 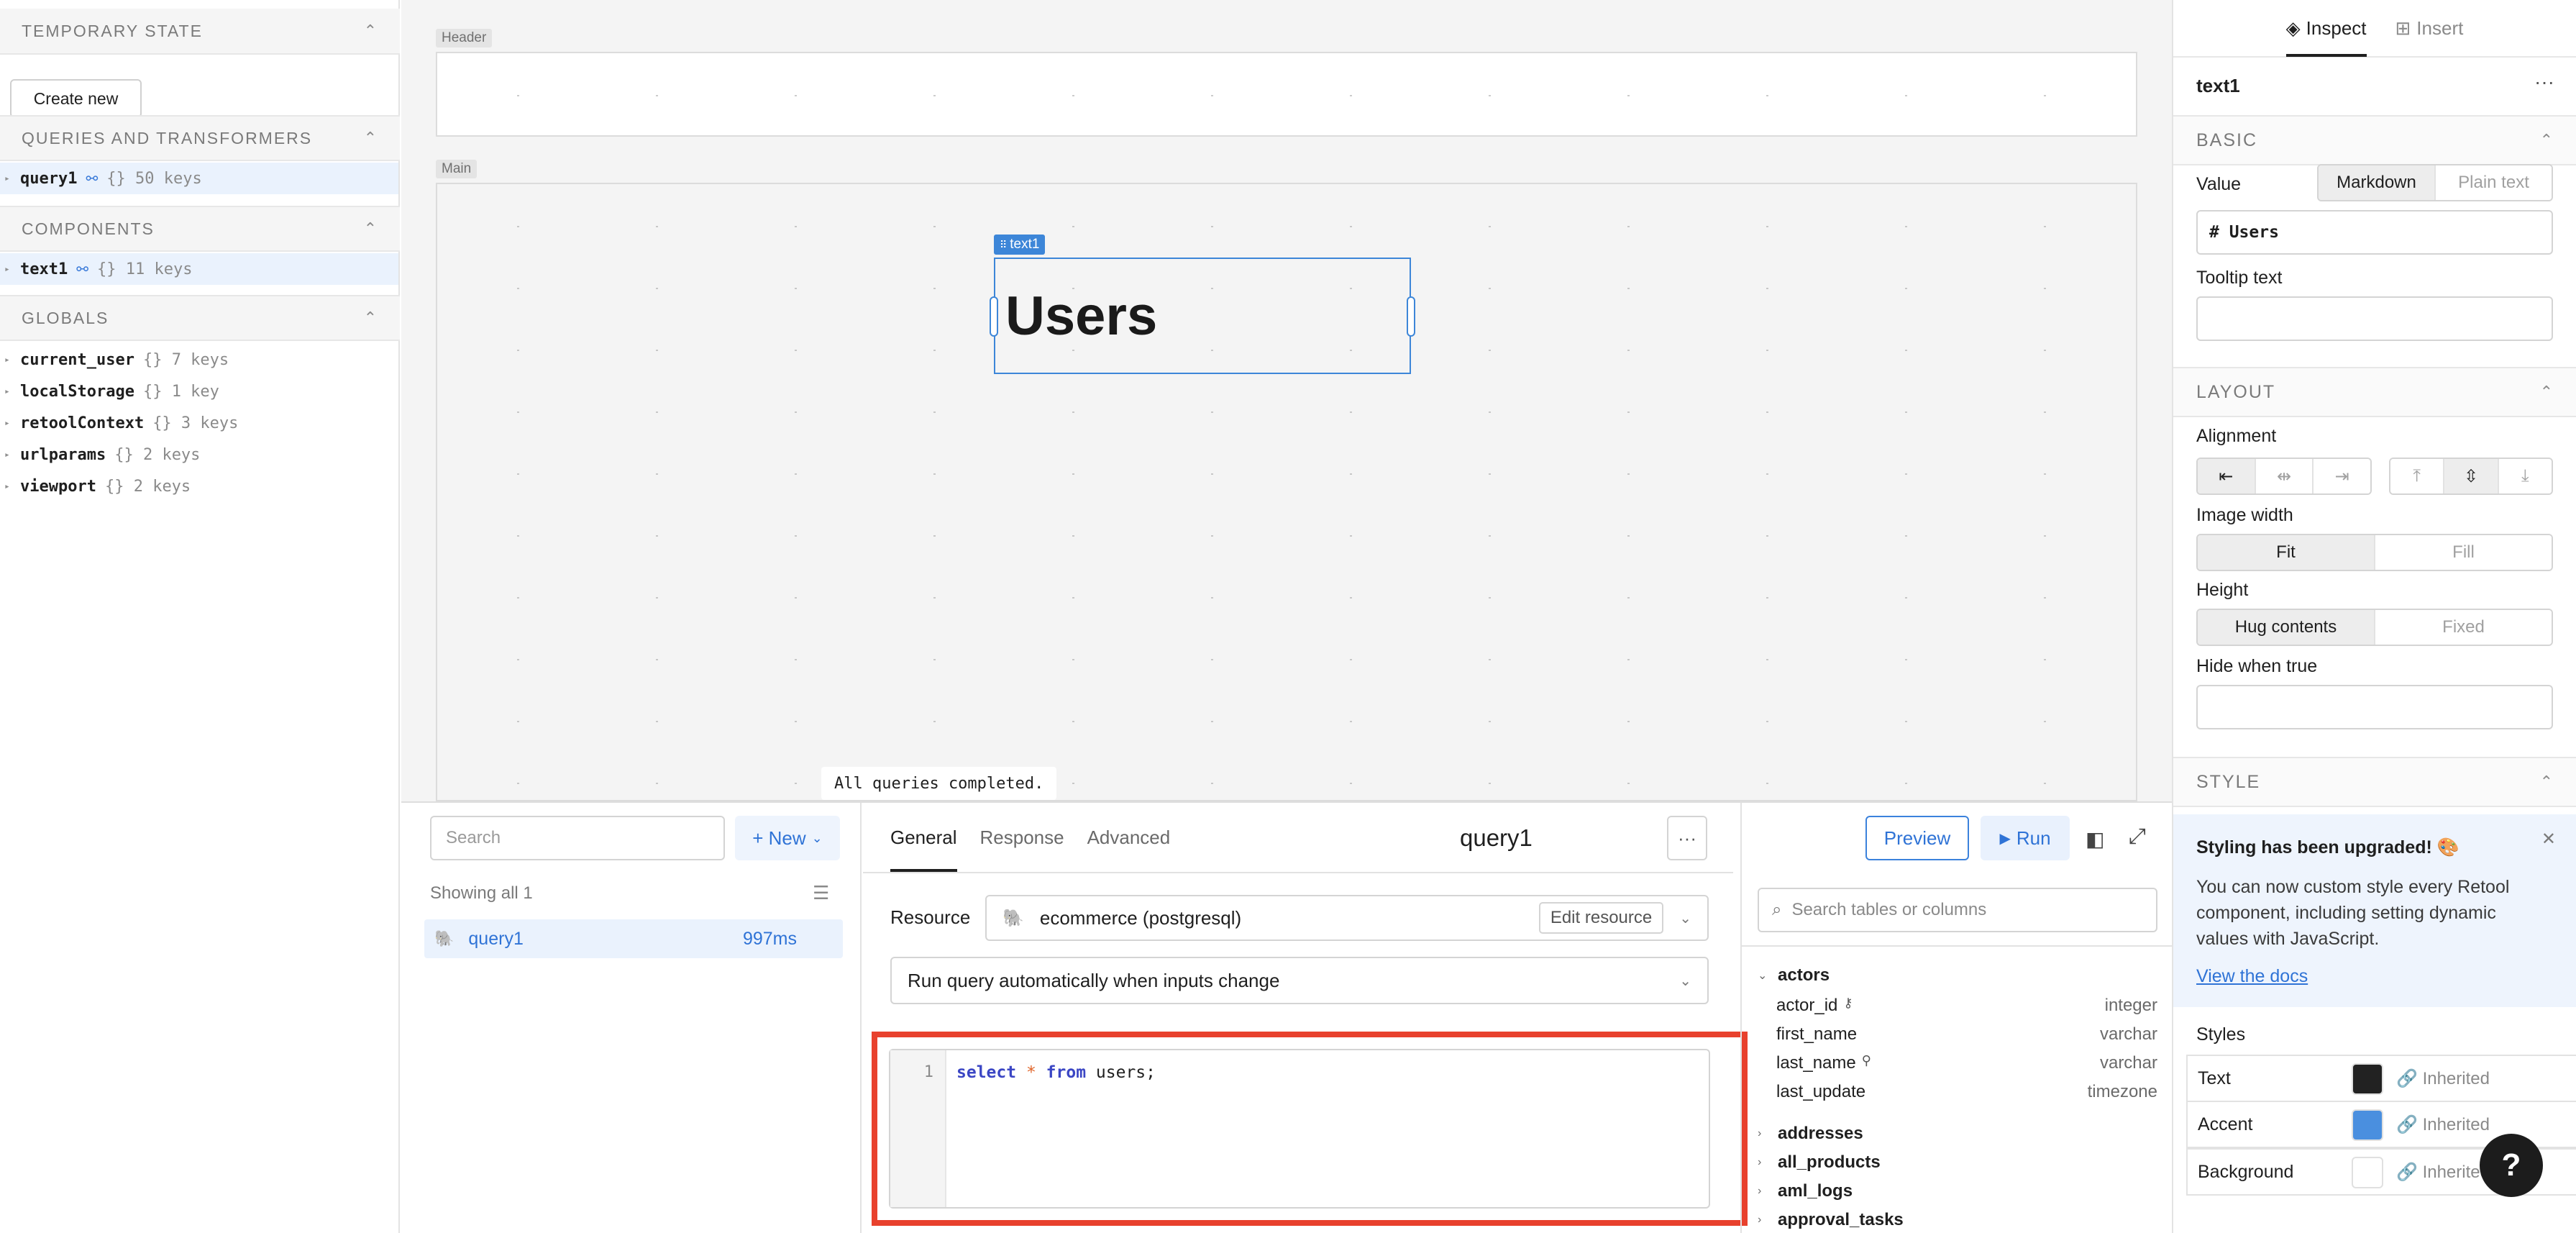 I want to click on align-top-icon: ⤒, so click(x=2417, y=476).